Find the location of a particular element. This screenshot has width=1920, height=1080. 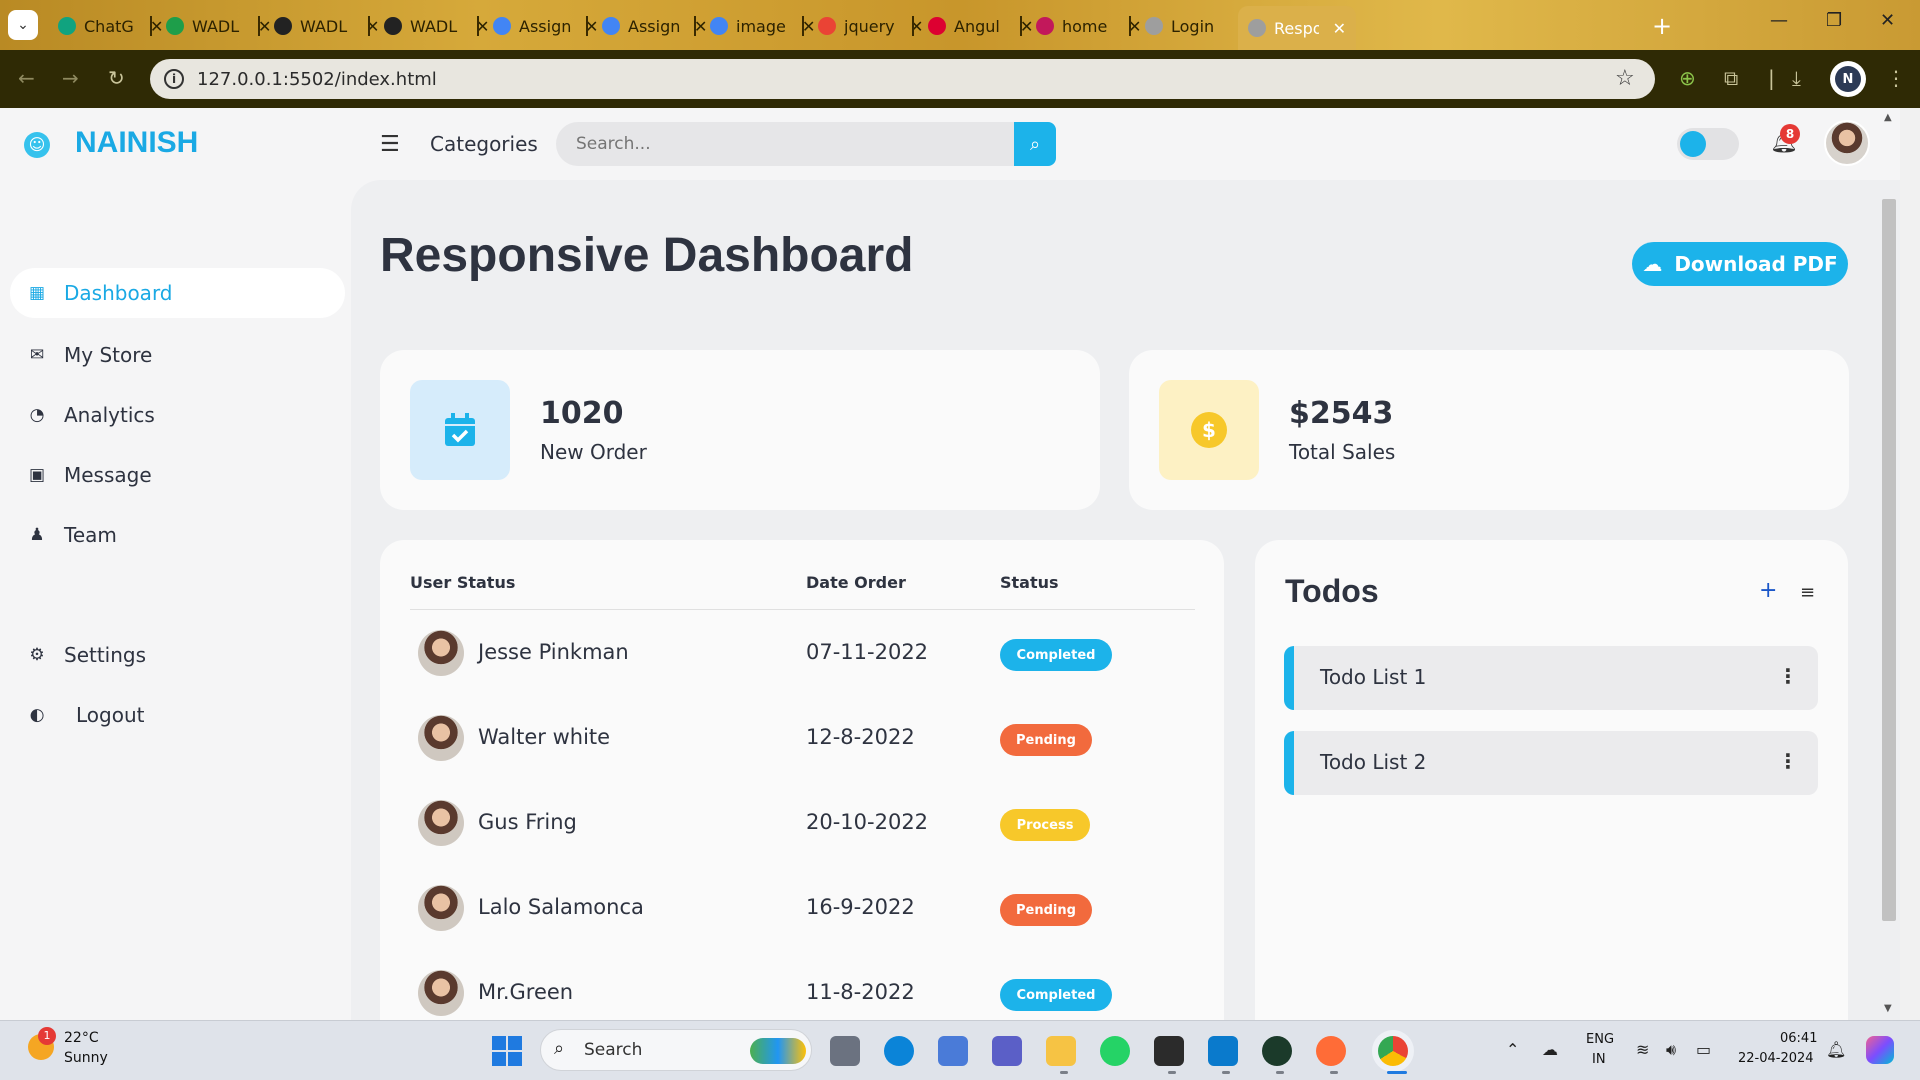

weather-condition: Sunny is located at coordinates (86, 1058).